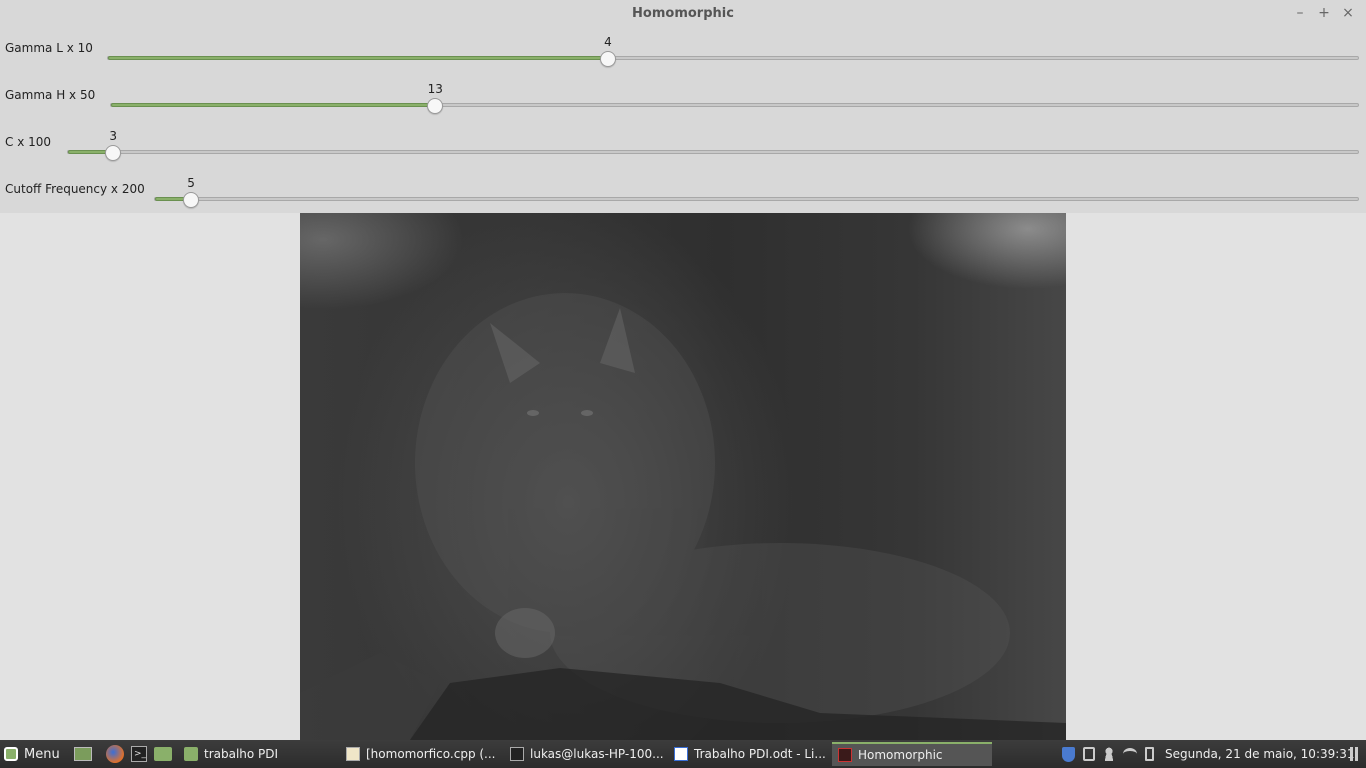 The height and width of the screenshot is (768, 1366). I want to click on app-window-icon, so click(845, 755).